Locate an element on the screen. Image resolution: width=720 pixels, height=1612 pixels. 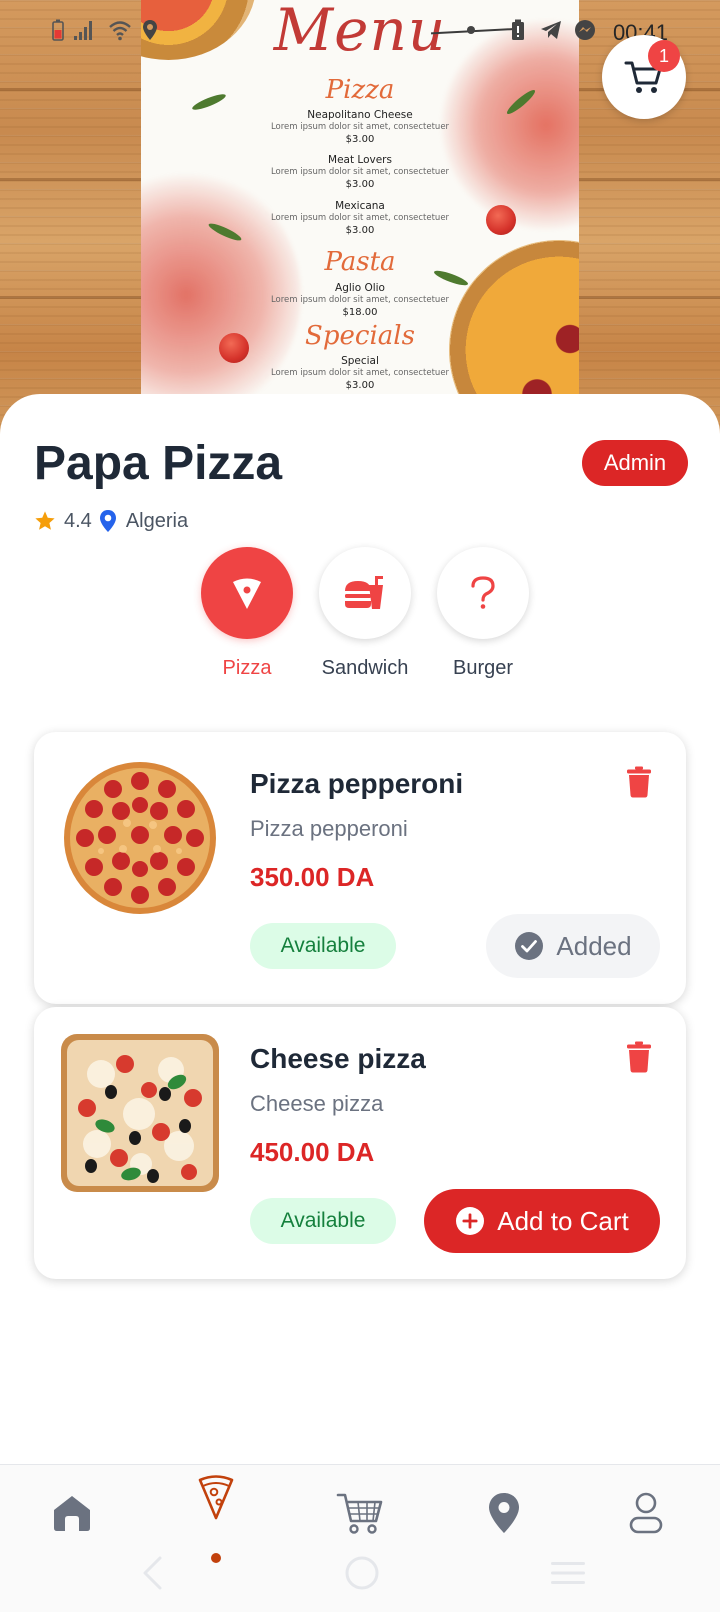
profile-icon is located at coordinates (646, 1513).